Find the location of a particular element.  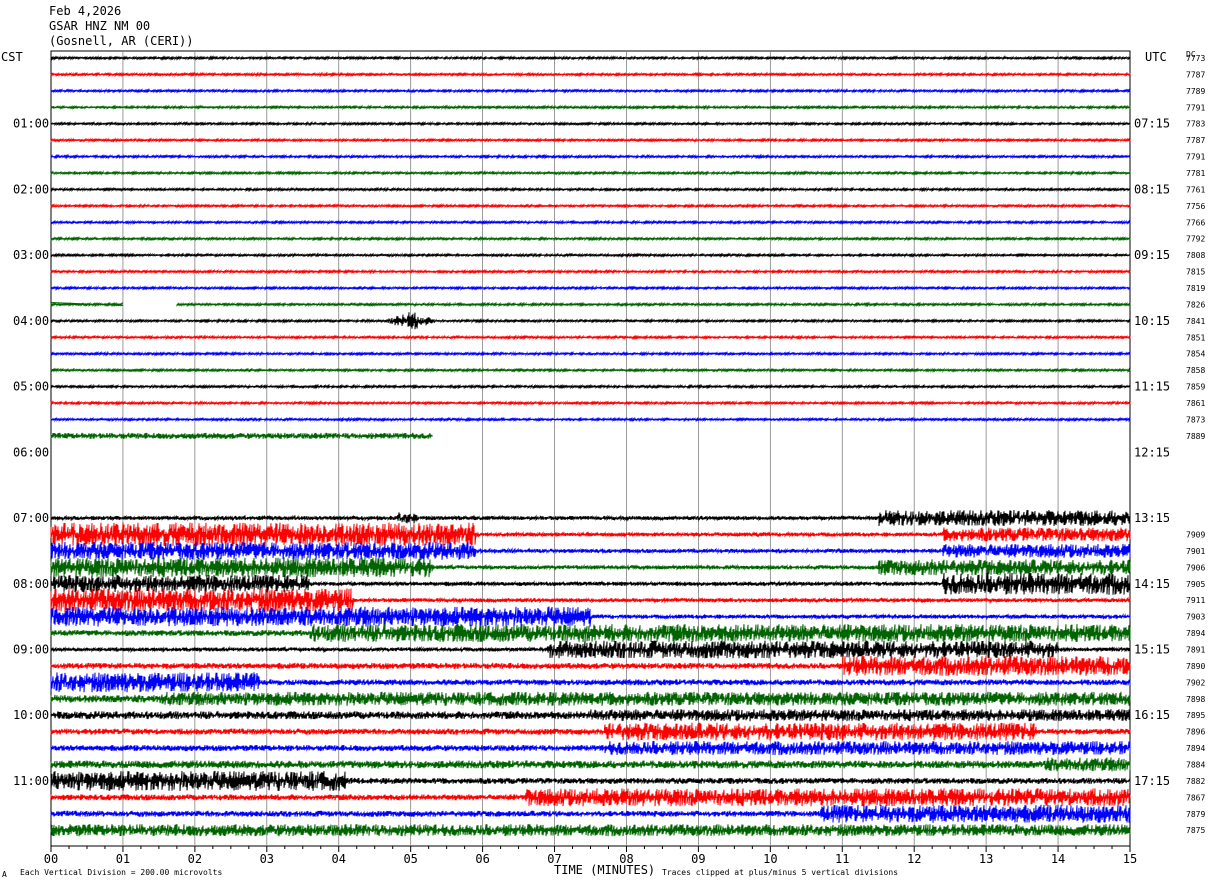

x-tick-label: 05 is located at coordinates (410, 859).